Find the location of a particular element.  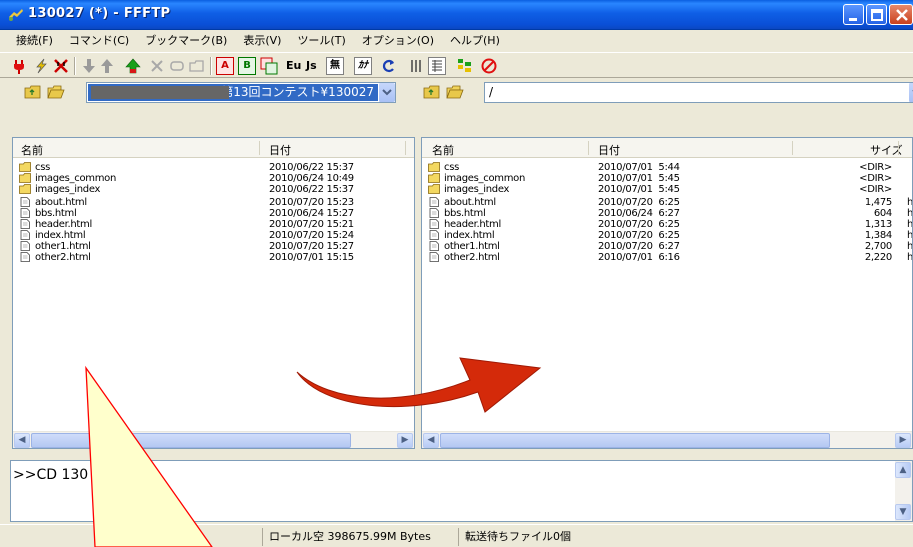

remote-file-row: css 2010/07/01 5:44 <DIR> is located at coordinates (667, 167).